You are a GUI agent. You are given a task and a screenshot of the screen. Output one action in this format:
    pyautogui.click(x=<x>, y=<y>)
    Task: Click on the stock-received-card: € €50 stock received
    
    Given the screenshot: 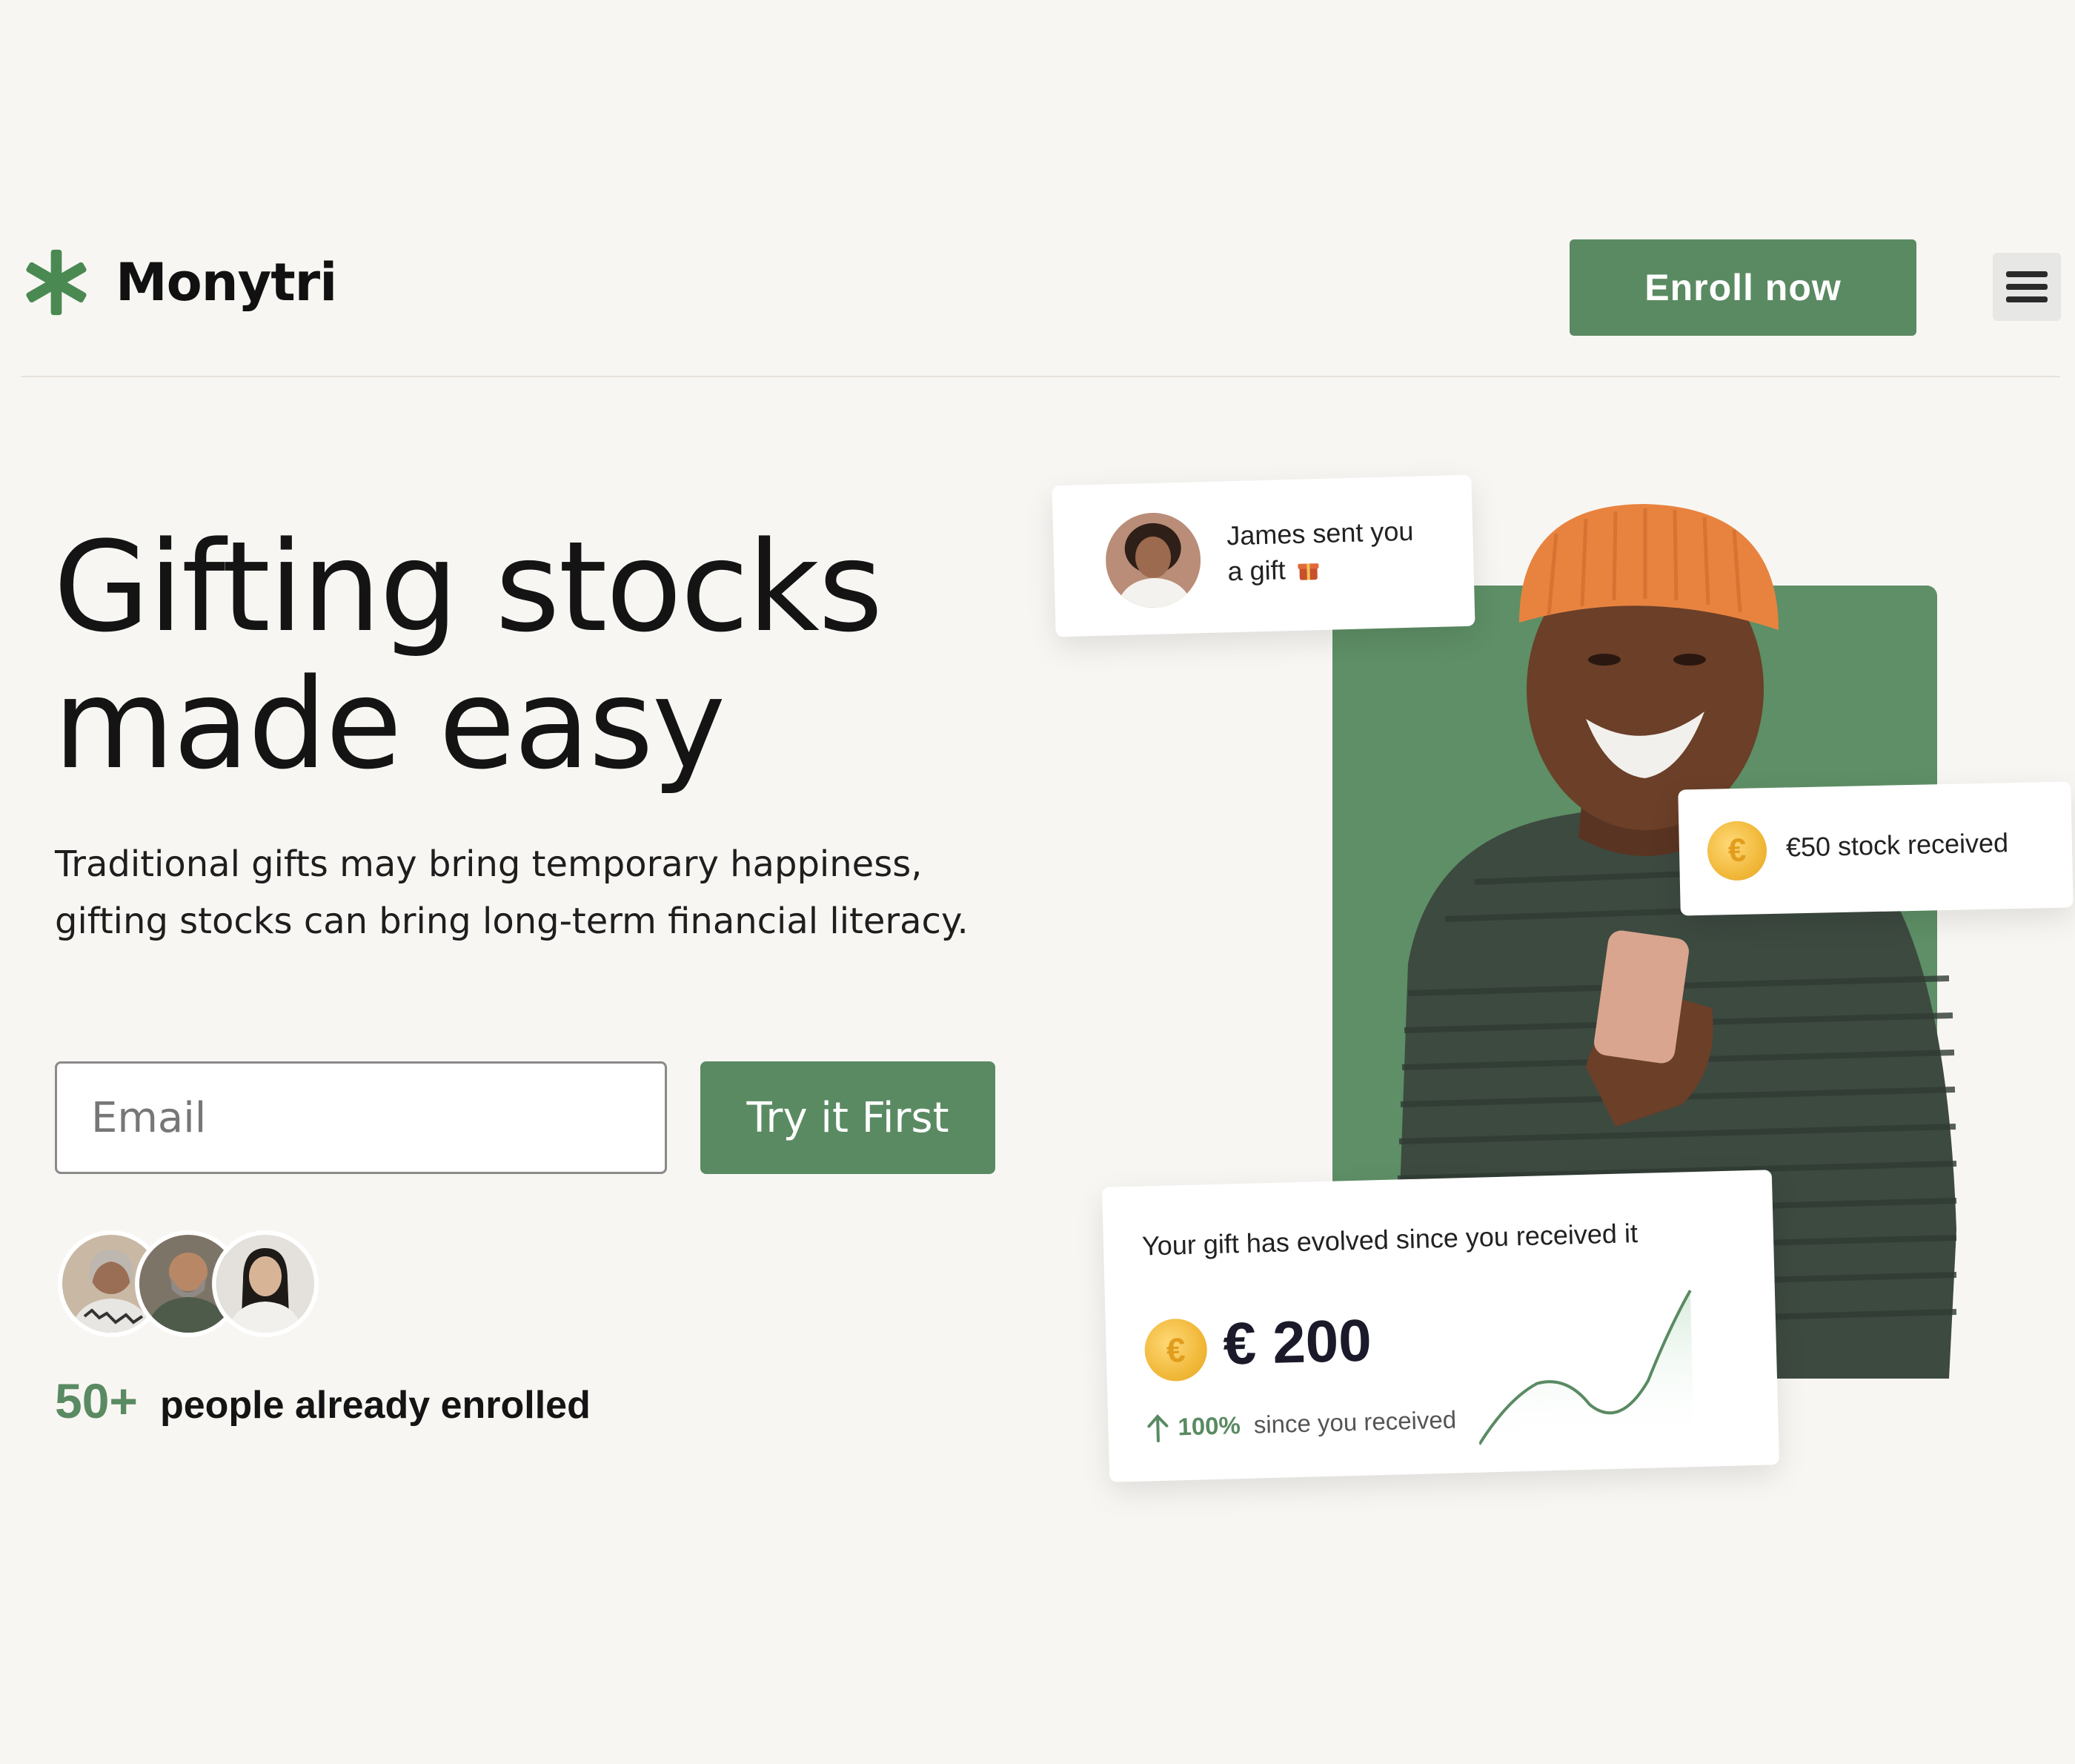 What is the action you would take?
    pyautogui.click(x=1876, y=849)
    